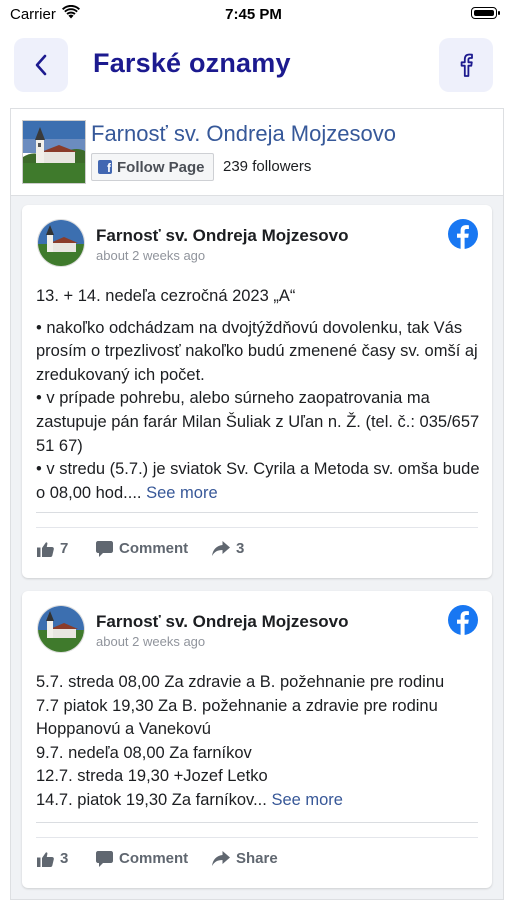 This screenshot has height=900, width=507. I want to click on church-image, so click(54, 152).